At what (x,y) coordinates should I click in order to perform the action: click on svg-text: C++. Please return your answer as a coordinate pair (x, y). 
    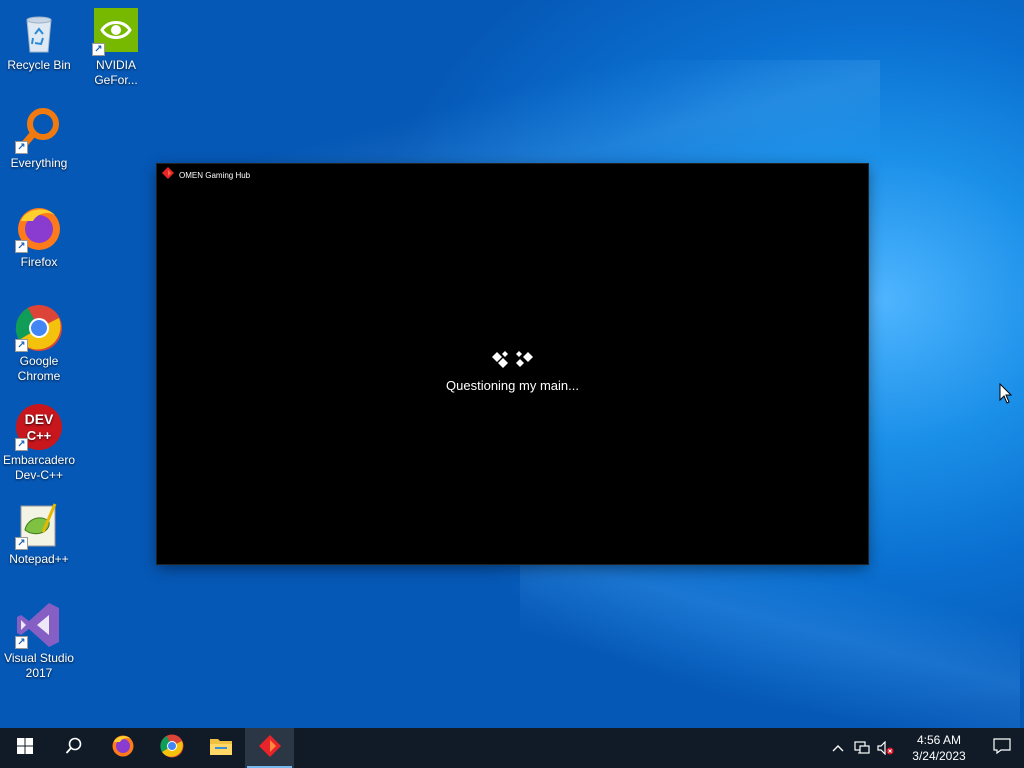
    Looking at the image, I should click on (39, 435).